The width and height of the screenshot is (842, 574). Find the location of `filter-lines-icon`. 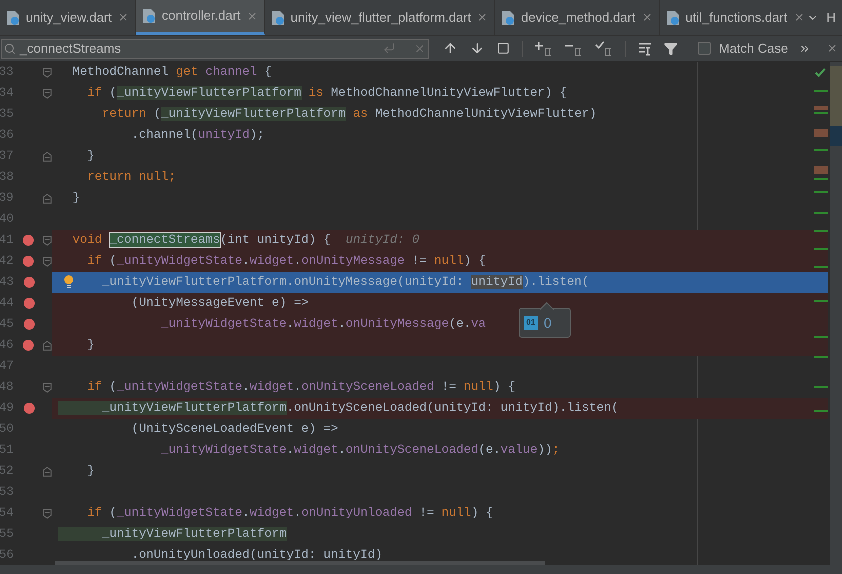

filter-lines-icon is located at coordinates (645, 49).